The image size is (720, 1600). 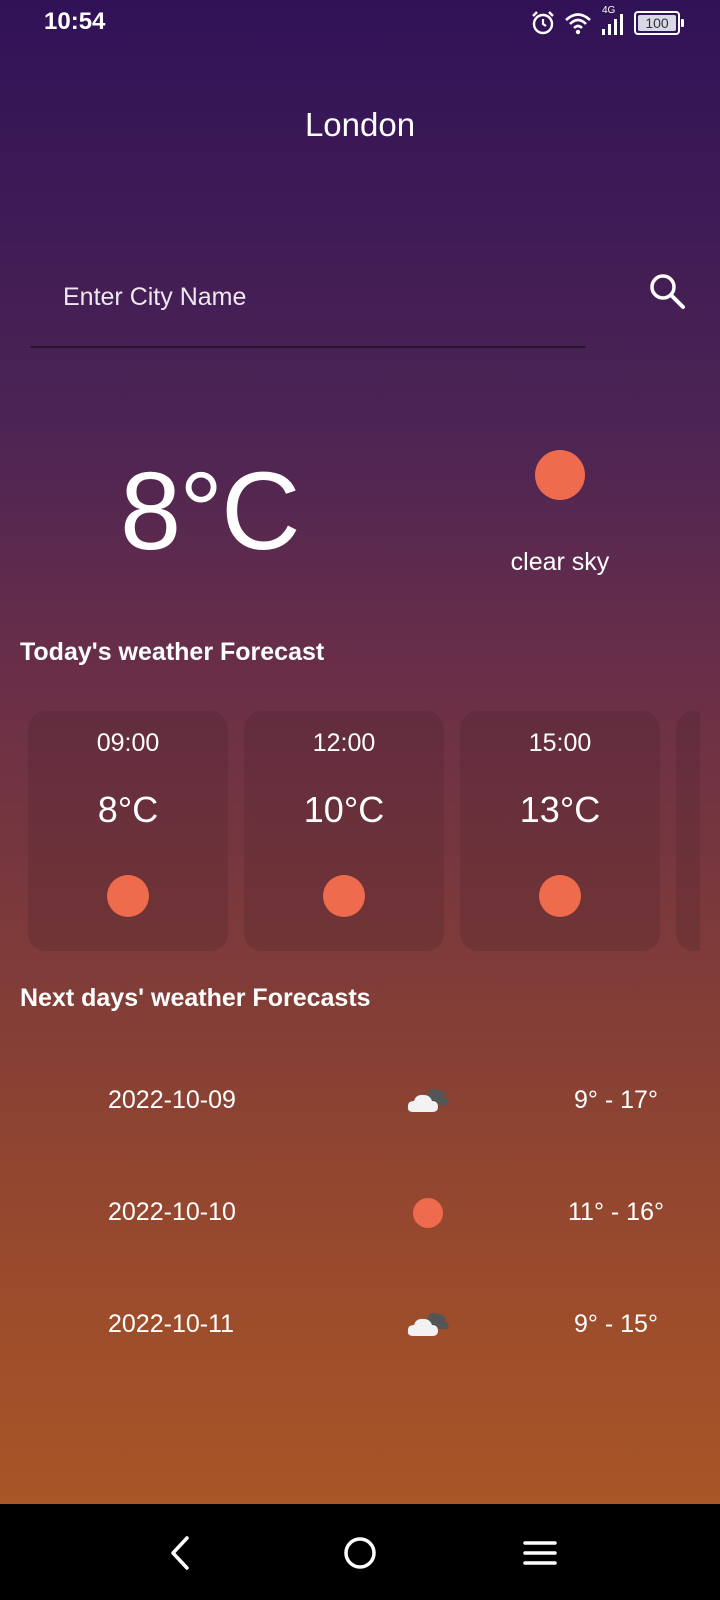 I want to click on status-icons: 4G 100, so click(x=607, y=21).